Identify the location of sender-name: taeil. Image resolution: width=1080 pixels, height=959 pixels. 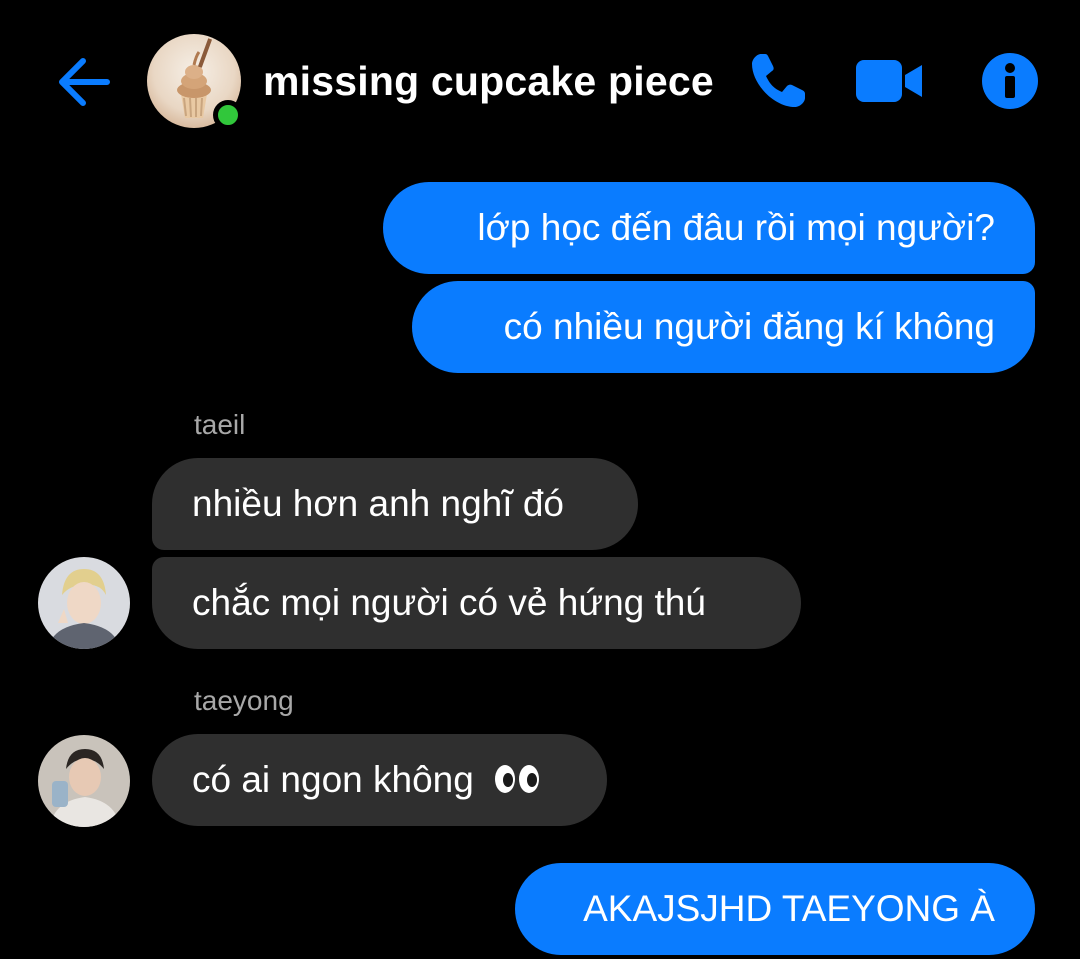
(220, 424).